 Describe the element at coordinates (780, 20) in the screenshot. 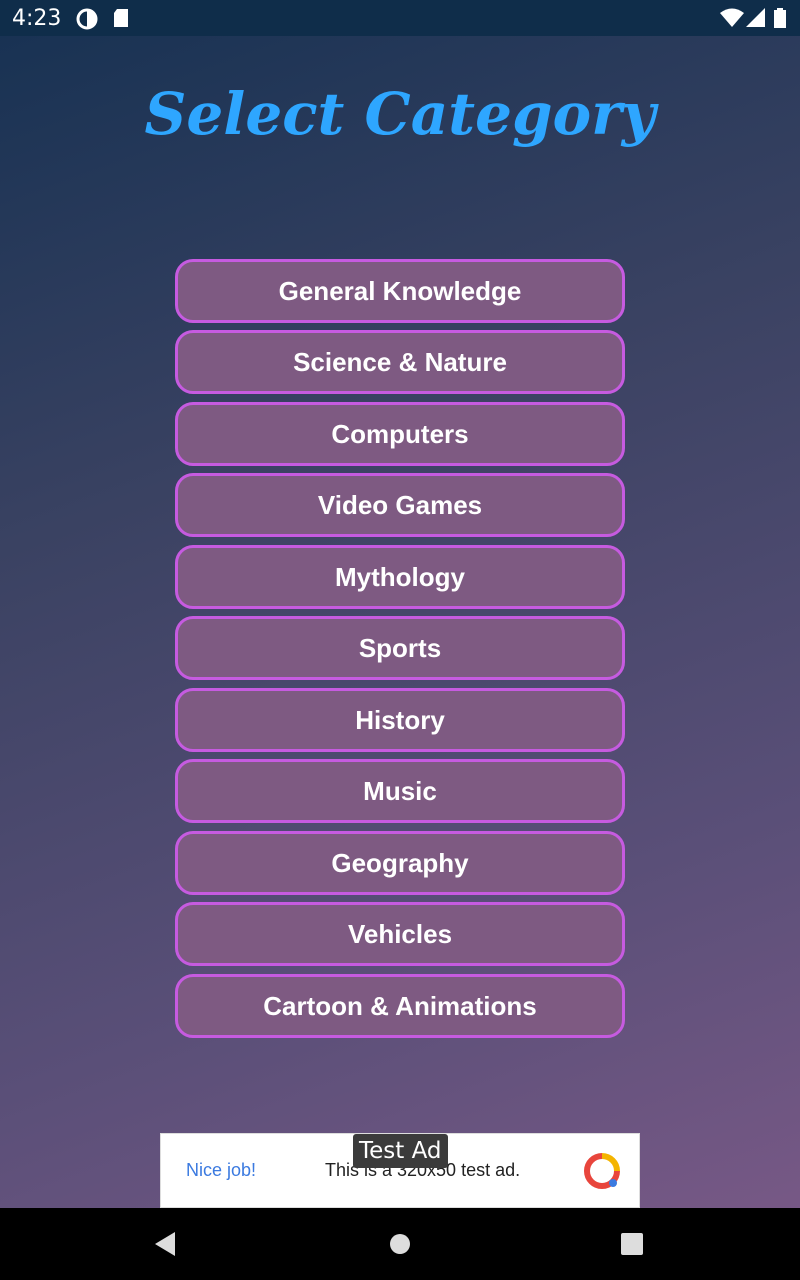

I see `battery-icon` at that location.